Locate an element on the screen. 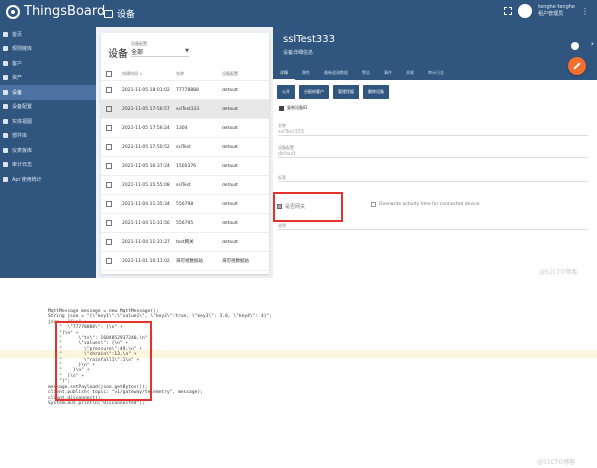 The image size is (597, 468). copy-device-id-label: 复制设备ID is located at coordinates (297, 107).